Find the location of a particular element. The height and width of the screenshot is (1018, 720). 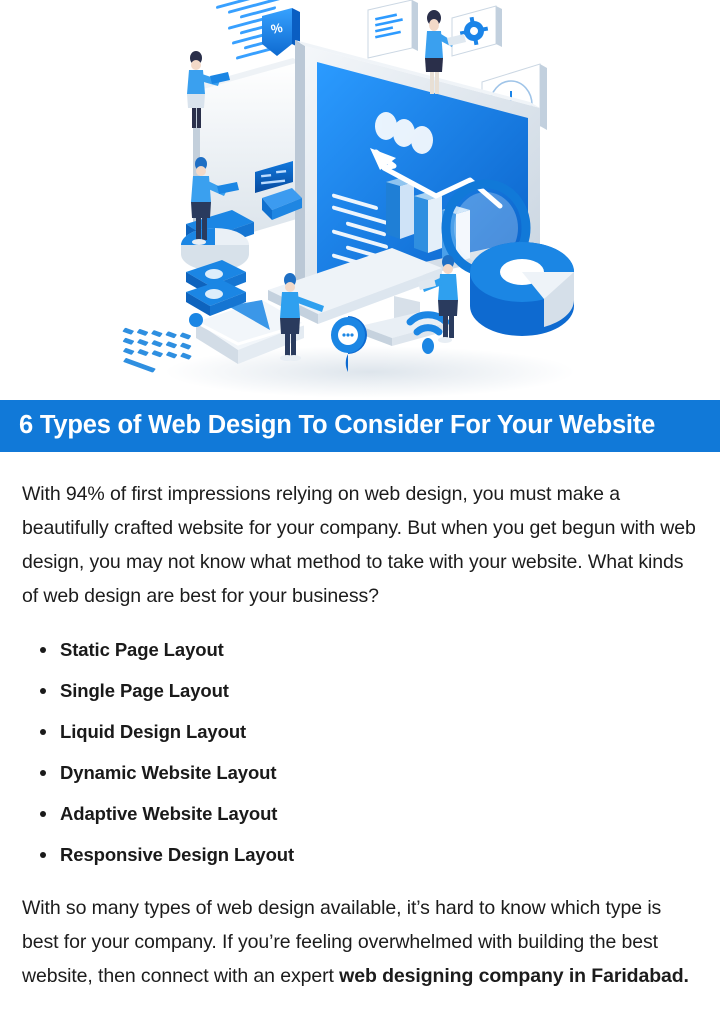

outro-bold-text: web designing company in Faridabad. is located at coordinates (514, 976).